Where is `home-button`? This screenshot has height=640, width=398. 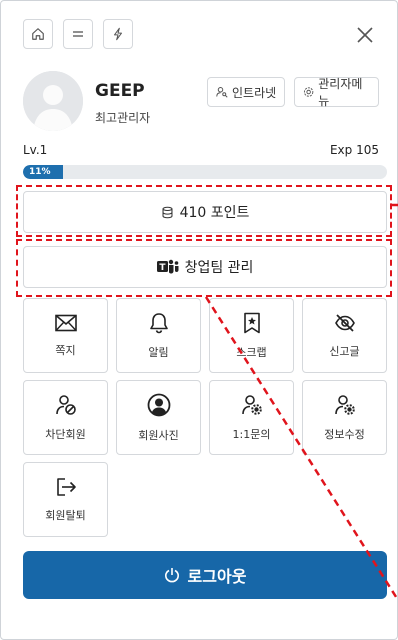 home-button is located at coordinates (38, 34).